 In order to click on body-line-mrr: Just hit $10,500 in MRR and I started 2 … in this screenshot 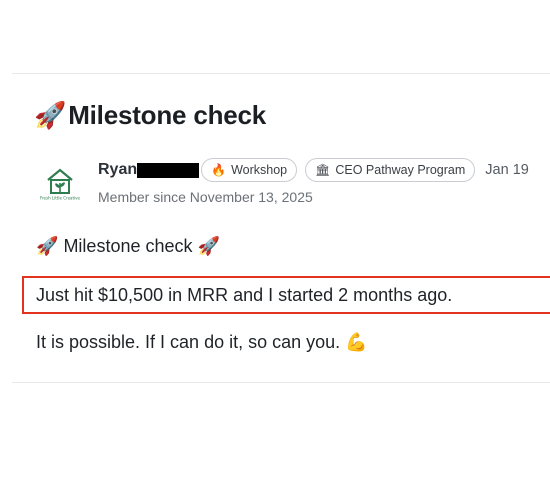, I will do `click(244, 295)`.